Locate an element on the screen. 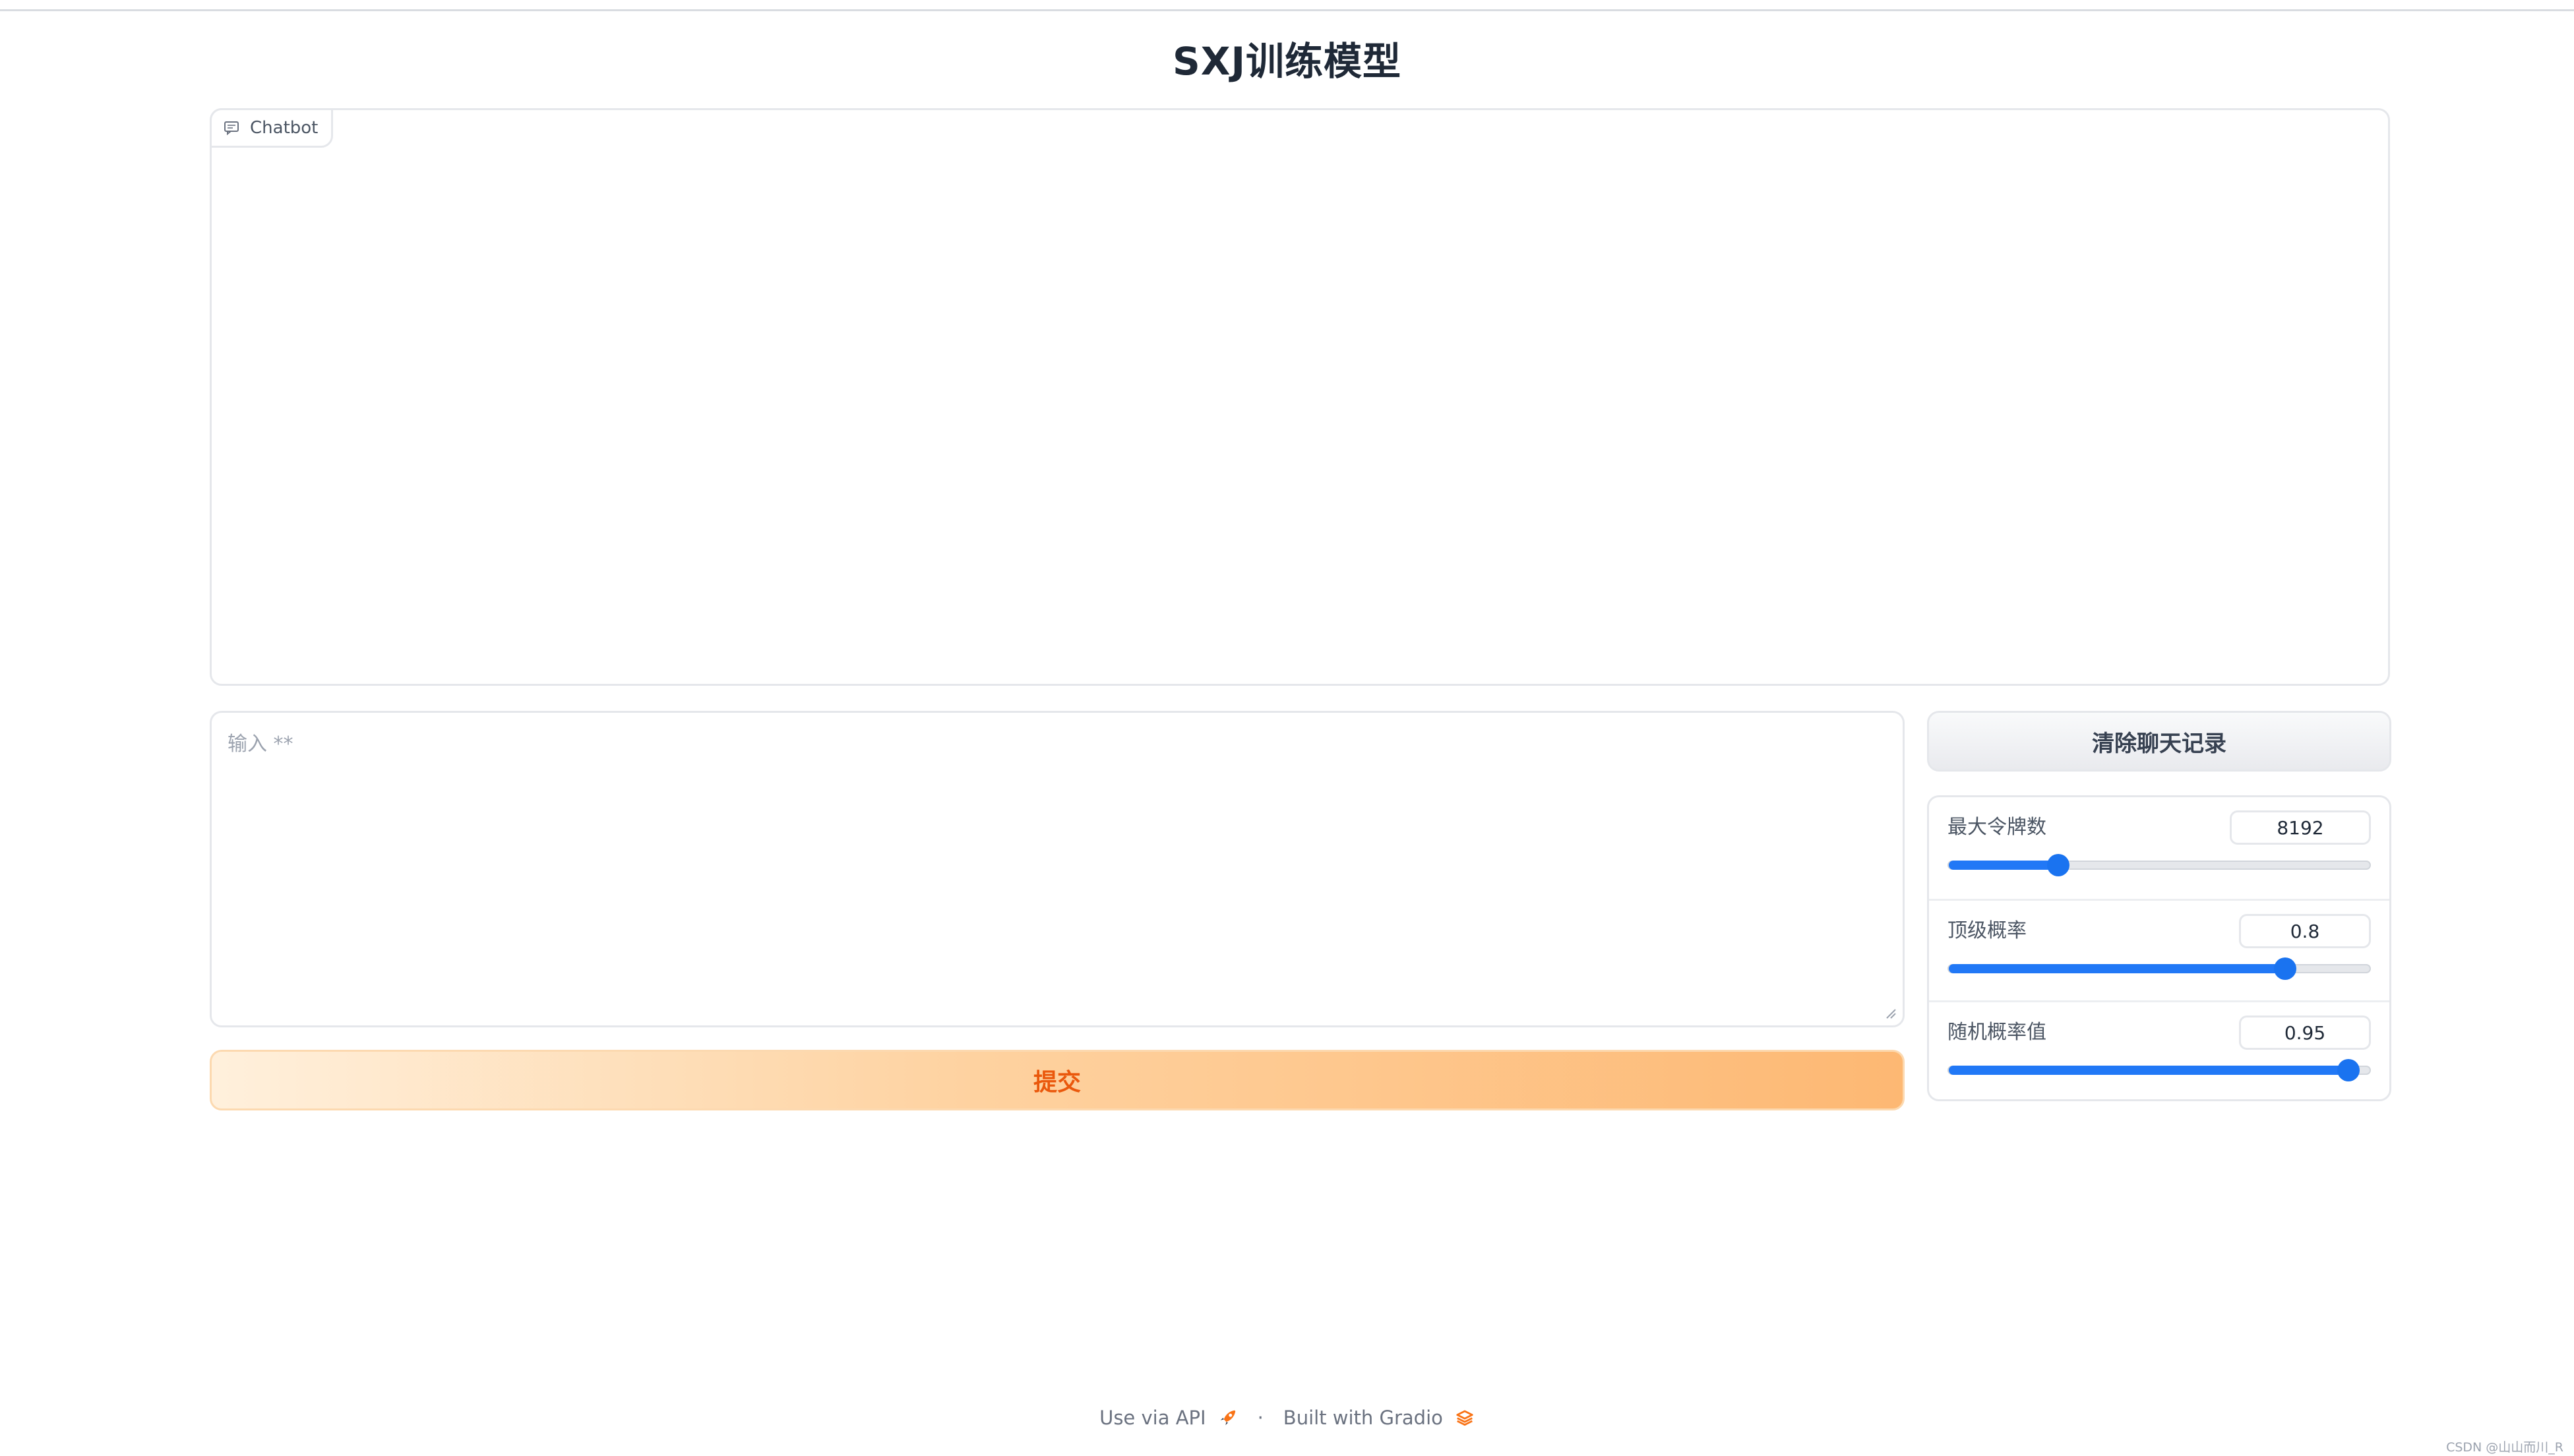 The height and width of the screenshot is (1456, 2574). top-divider is located at coordinates (1287, 10).